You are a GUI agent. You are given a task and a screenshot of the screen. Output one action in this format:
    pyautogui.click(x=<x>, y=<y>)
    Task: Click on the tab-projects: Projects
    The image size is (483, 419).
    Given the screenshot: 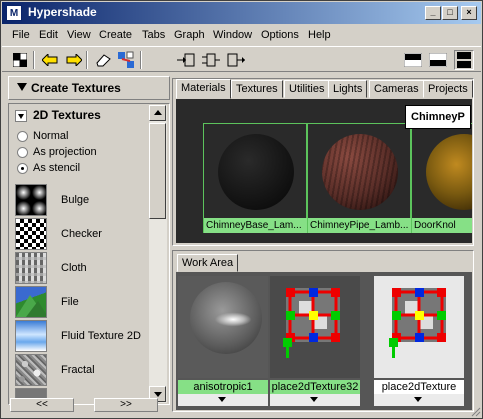 What is the action you would take?
    pyautogui.click(x=448, y=89)
    